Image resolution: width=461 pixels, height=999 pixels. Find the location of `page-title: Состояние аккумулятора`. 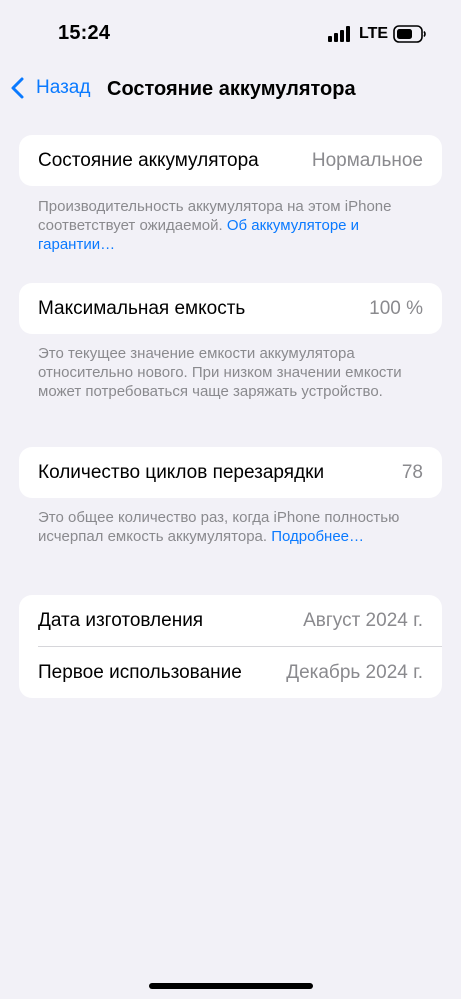

page-title: Состояние аккумулятора is located at coordinates (231, 89).